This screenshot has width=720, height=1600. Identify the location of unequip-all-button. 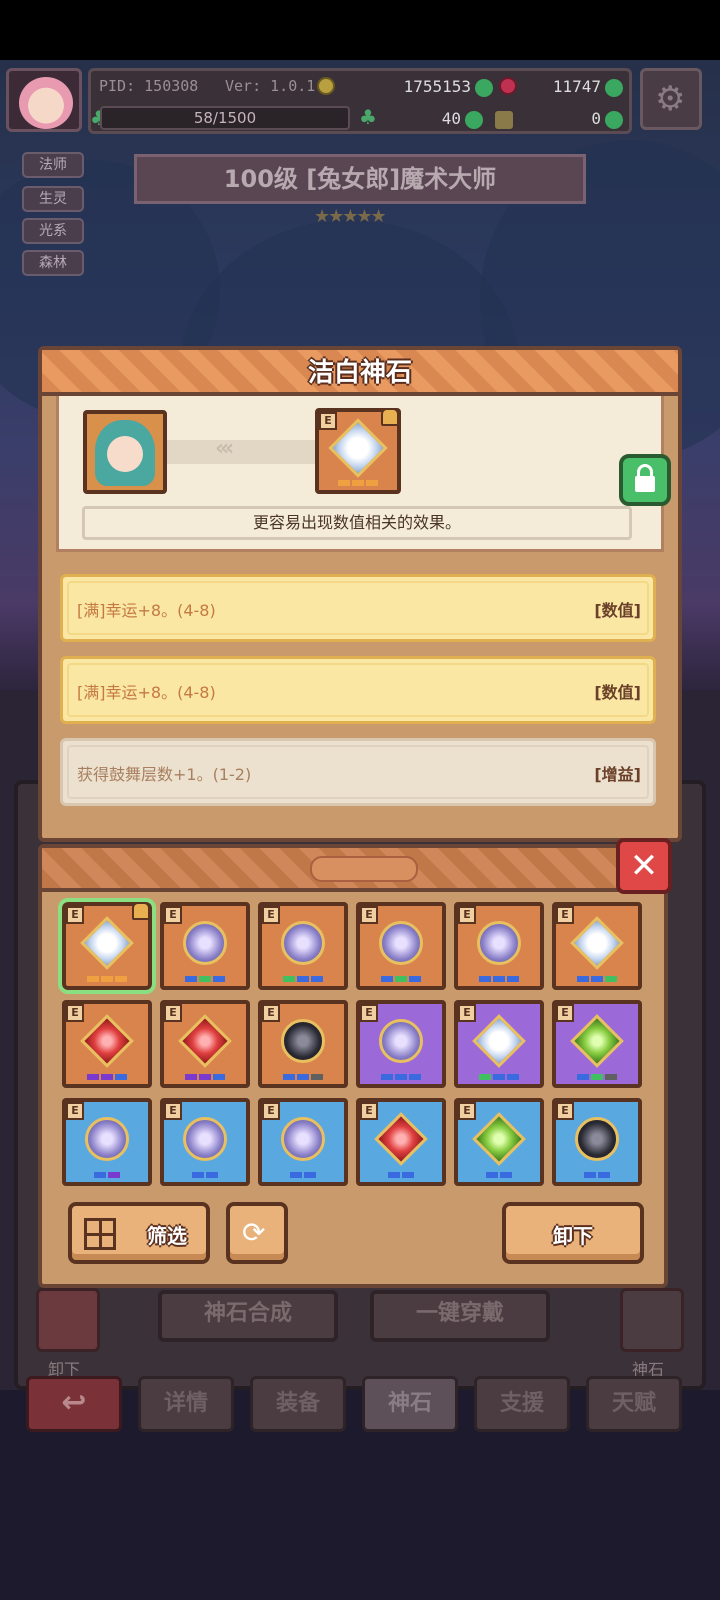
(68, 1320).